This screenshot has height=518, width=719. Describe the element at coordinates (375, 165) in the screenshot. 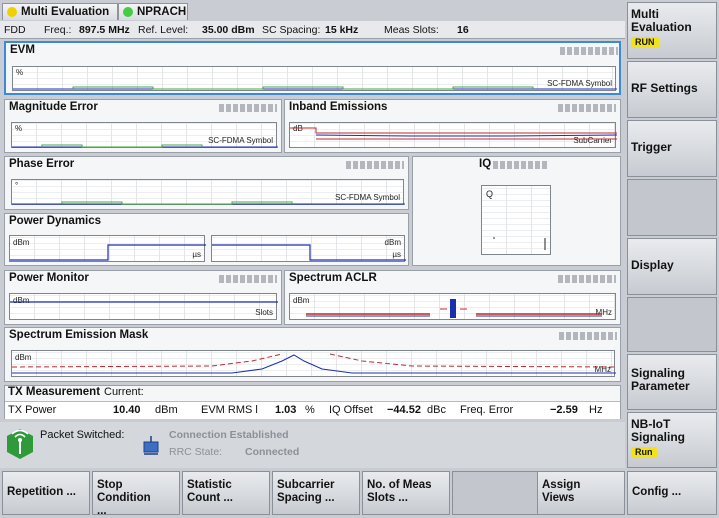

I see `phase-status-indicator` at that location.